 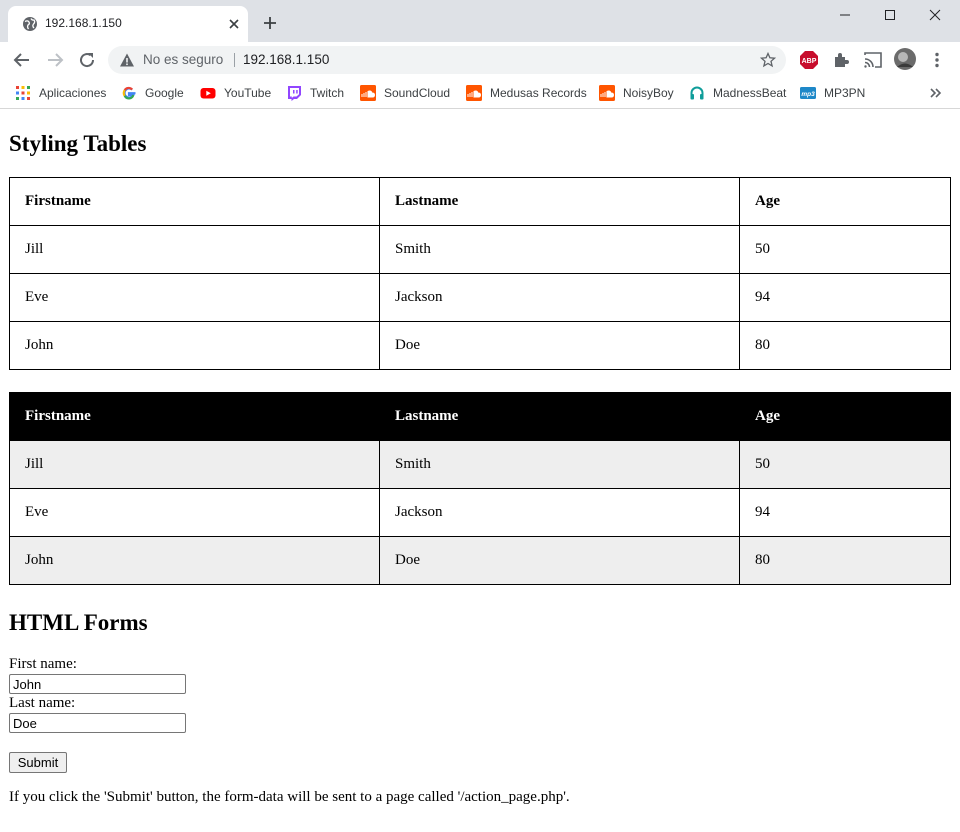 What do you see at coordinates (327, 93) in the screenshot?
I see `bookmark-label: Twitch` at bounding box center [327, 93].